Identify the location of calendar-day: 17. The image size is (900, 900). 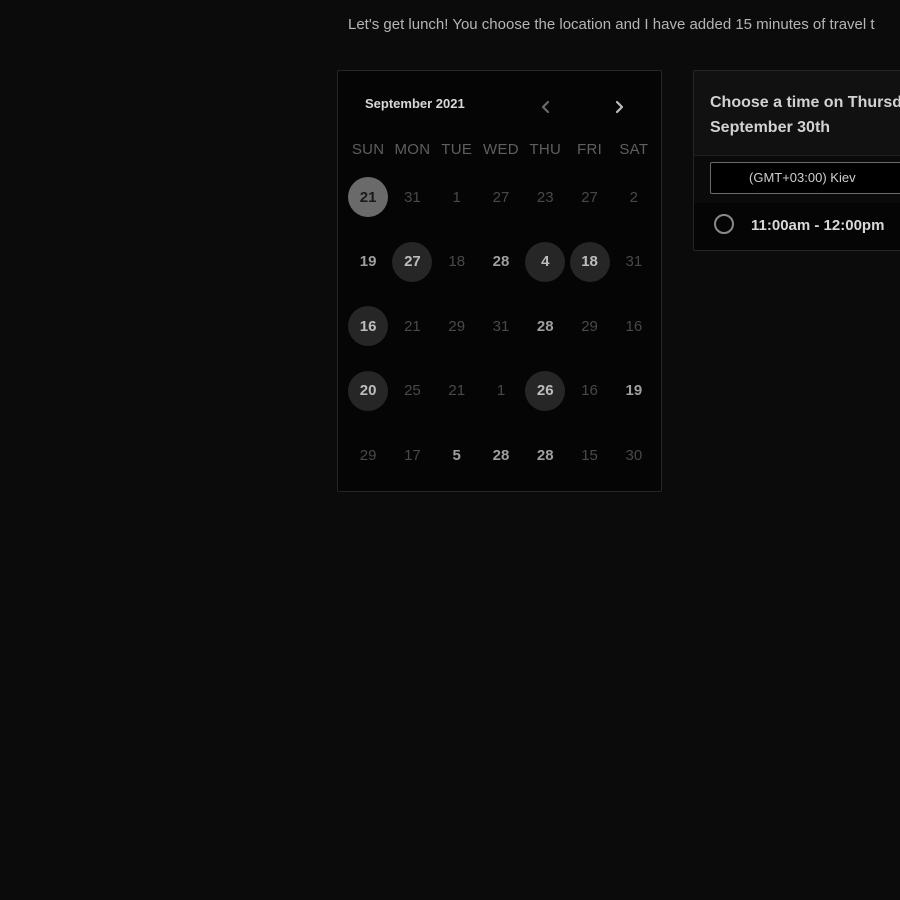
(412, 455).